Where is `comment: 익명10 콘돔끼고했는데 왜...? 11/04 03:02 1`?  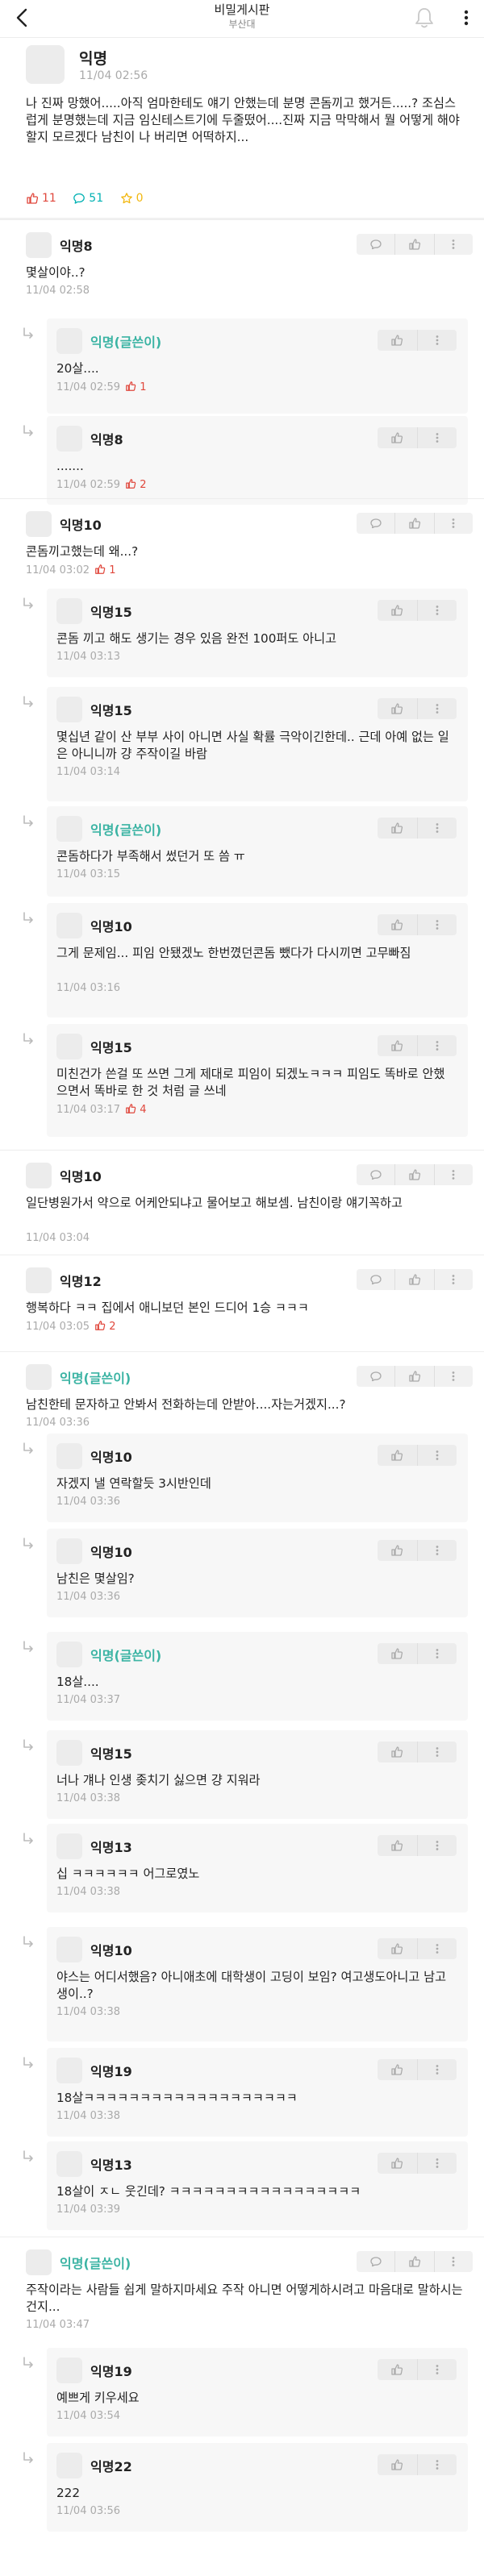 comment: 익명10 콘돔끼고했는데 왜...? 11/04 03:02 1 is located at coordinates (242, 541).